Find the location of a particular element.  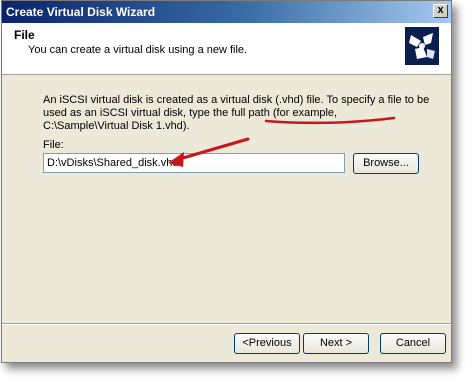

previous-button: <Previous is located at coordinates (267, 343).